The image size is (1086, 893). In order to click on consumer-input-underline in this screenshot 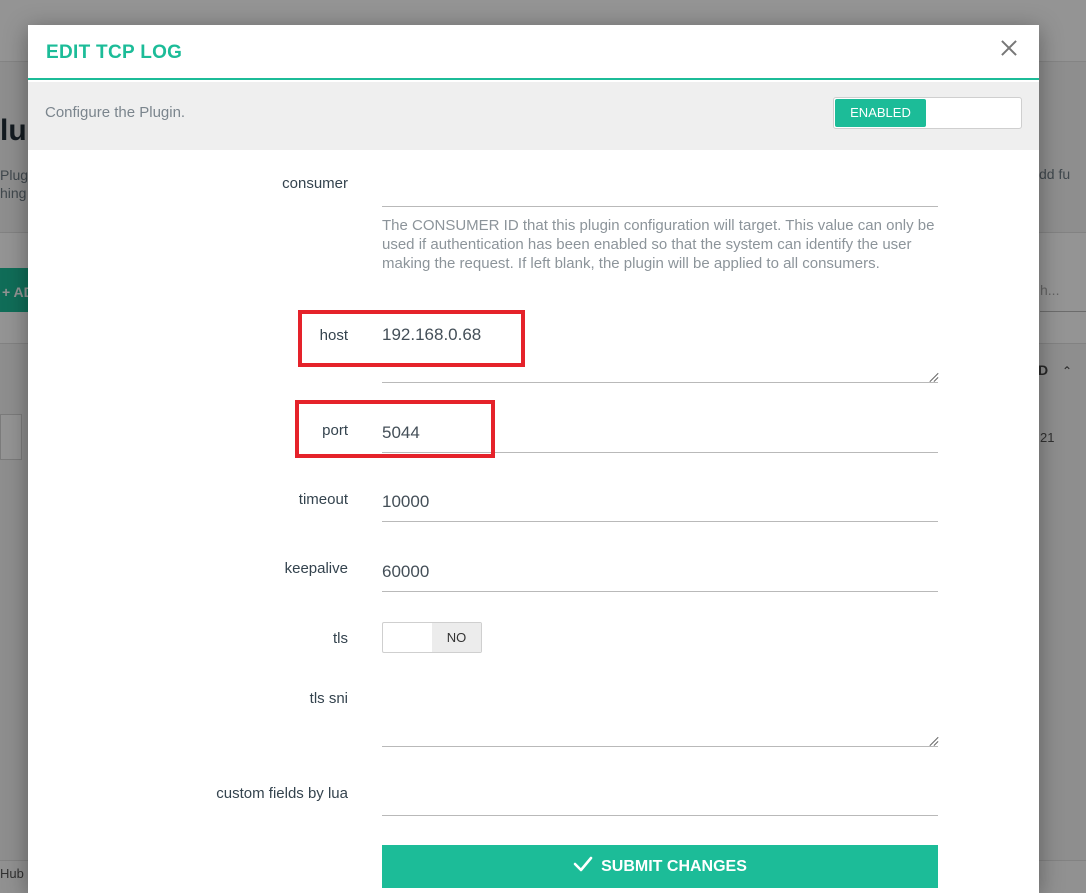, I will do `click(660, 206)`.